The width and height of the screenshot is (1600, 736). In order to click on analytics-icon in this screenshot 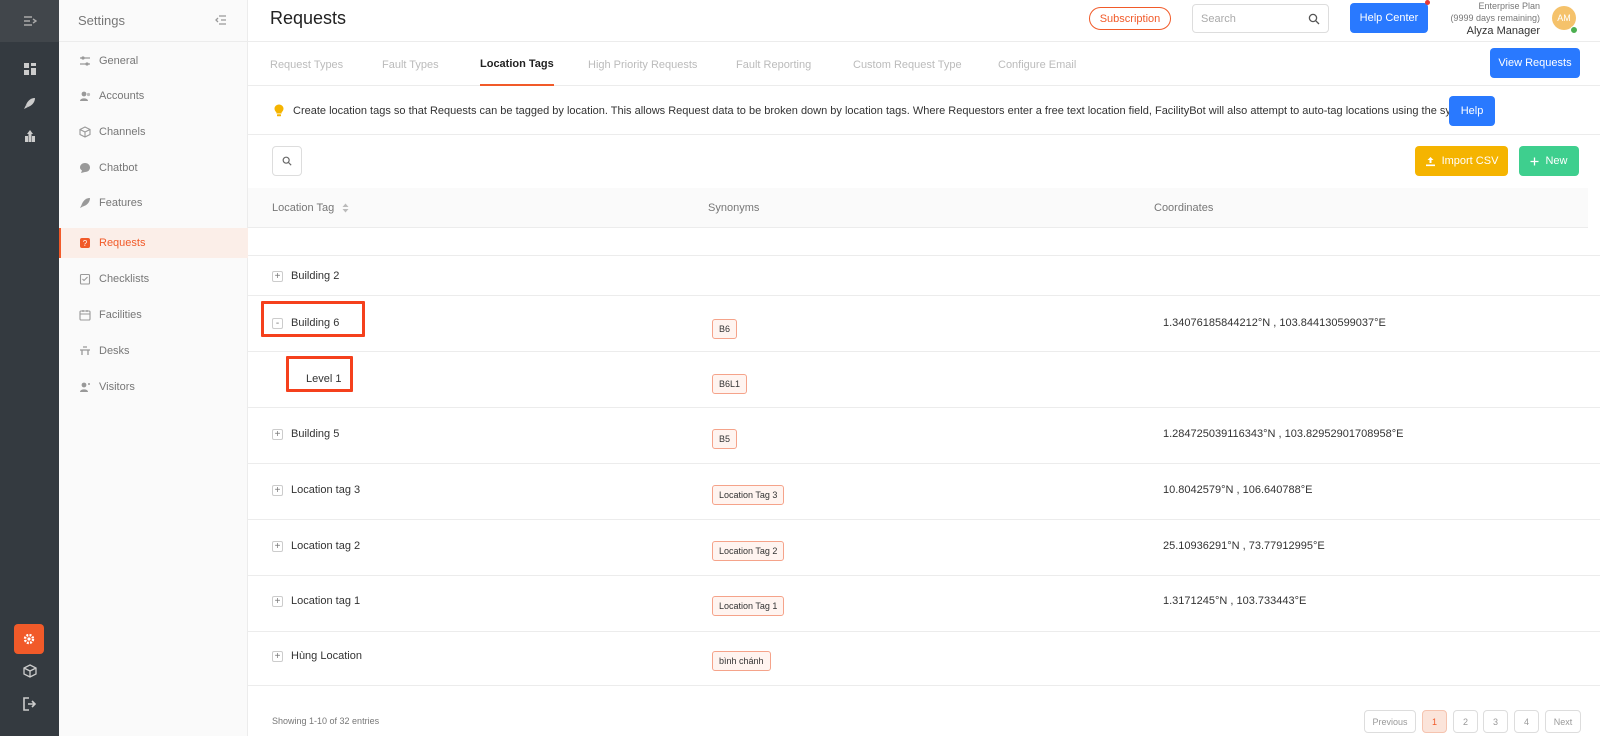, I will do `click(29, 136)`.